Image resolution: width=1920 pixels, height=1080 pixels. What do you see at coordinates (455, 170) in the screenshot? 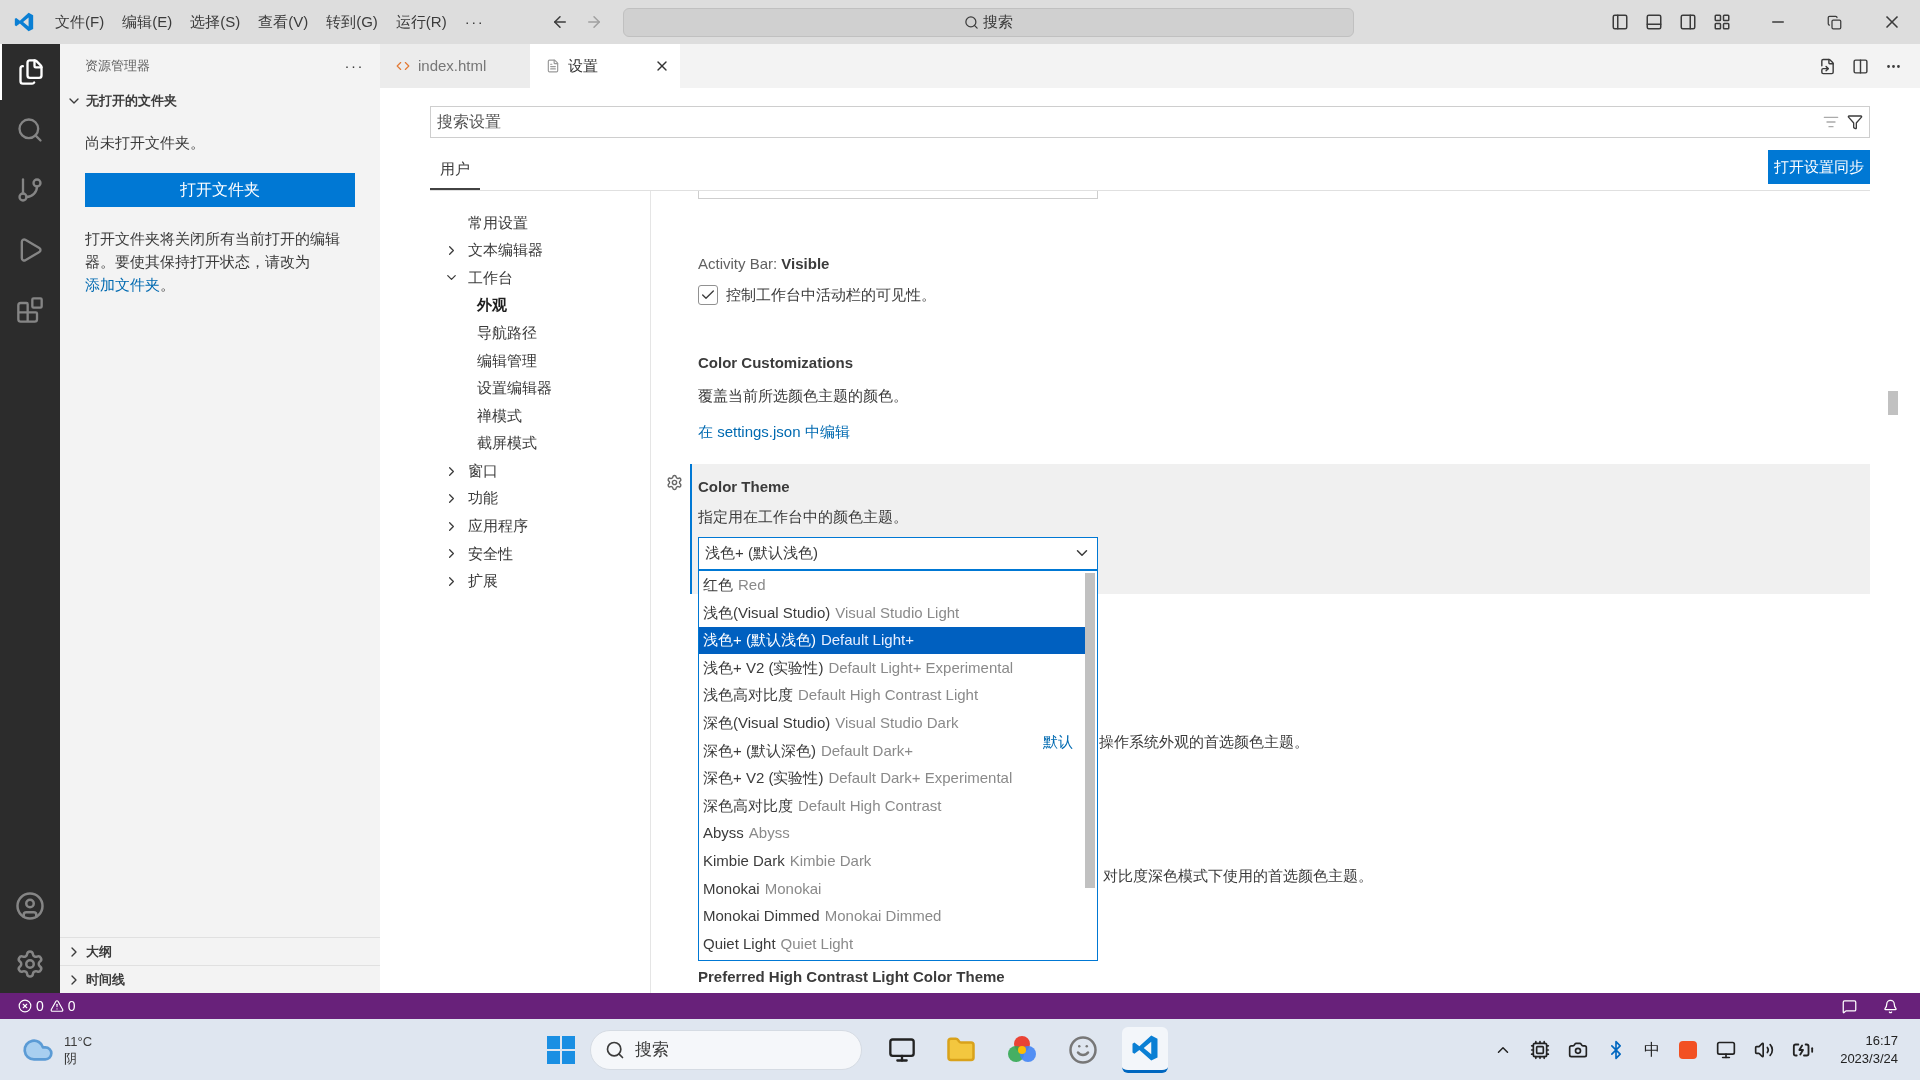
I see `scope-tab: 用户` at bounding box center [455, 170].